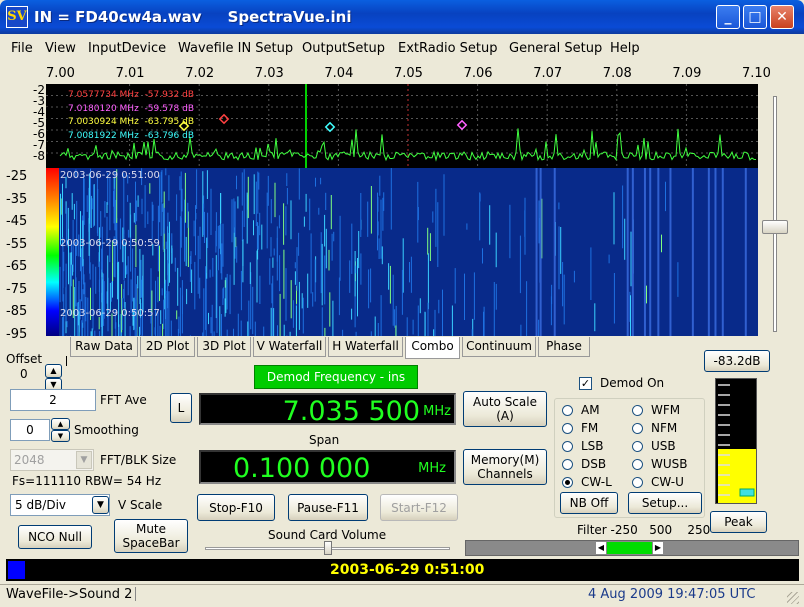 The width and height of the screenshot is (804, 607). What do you see at coordinates (200, 73) in the screenshot?
I see `freq-tick-label: 7.02` at bounding box center [200, 73].